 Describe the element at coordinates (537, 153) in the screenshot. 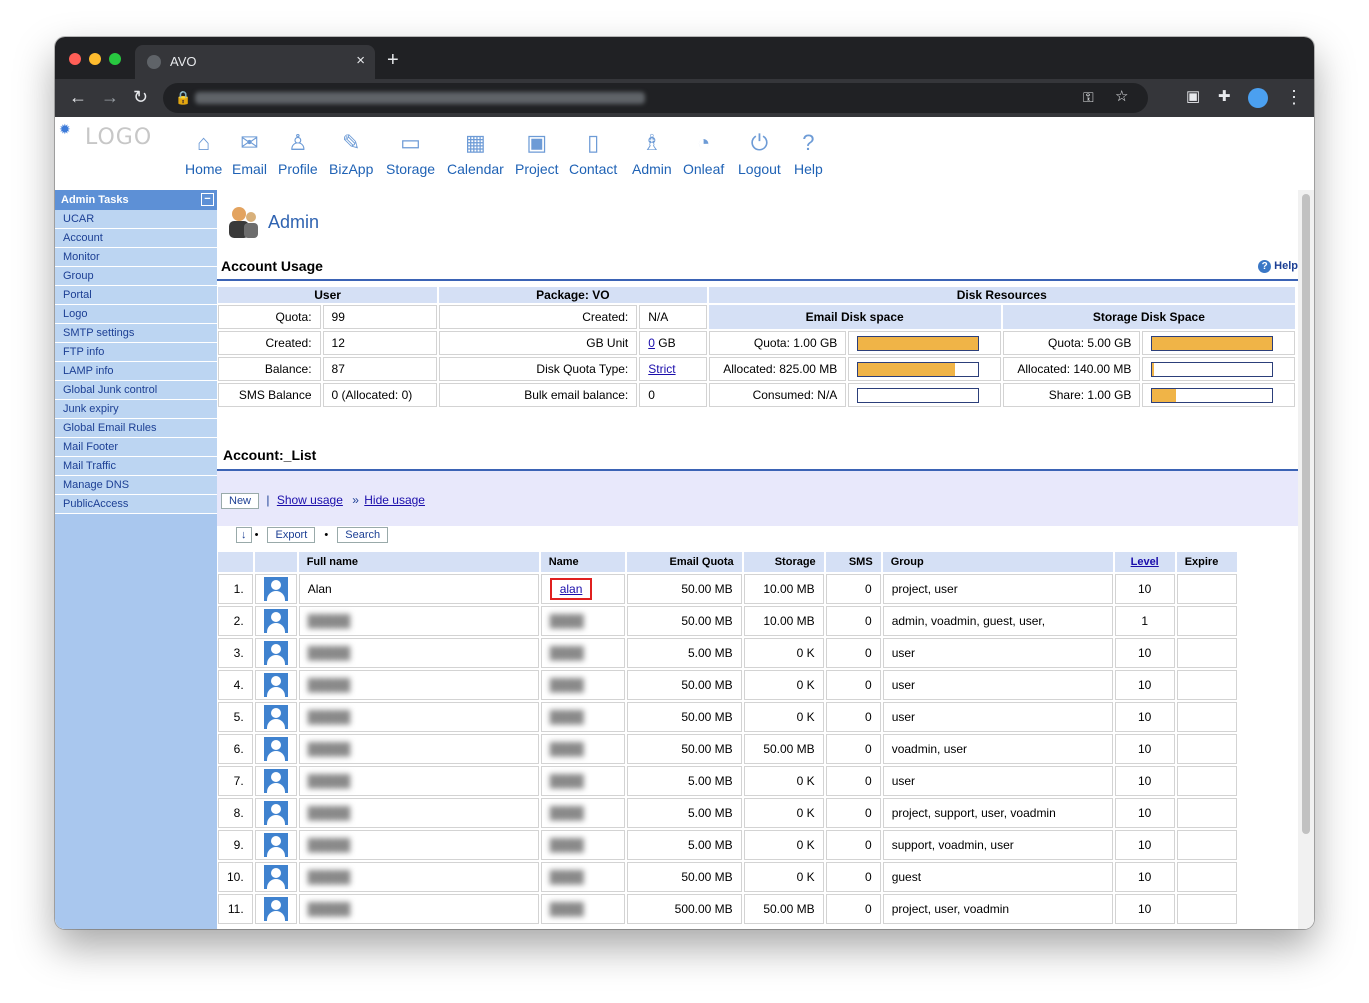

I see `nav-project: ▣ Project` at that location.